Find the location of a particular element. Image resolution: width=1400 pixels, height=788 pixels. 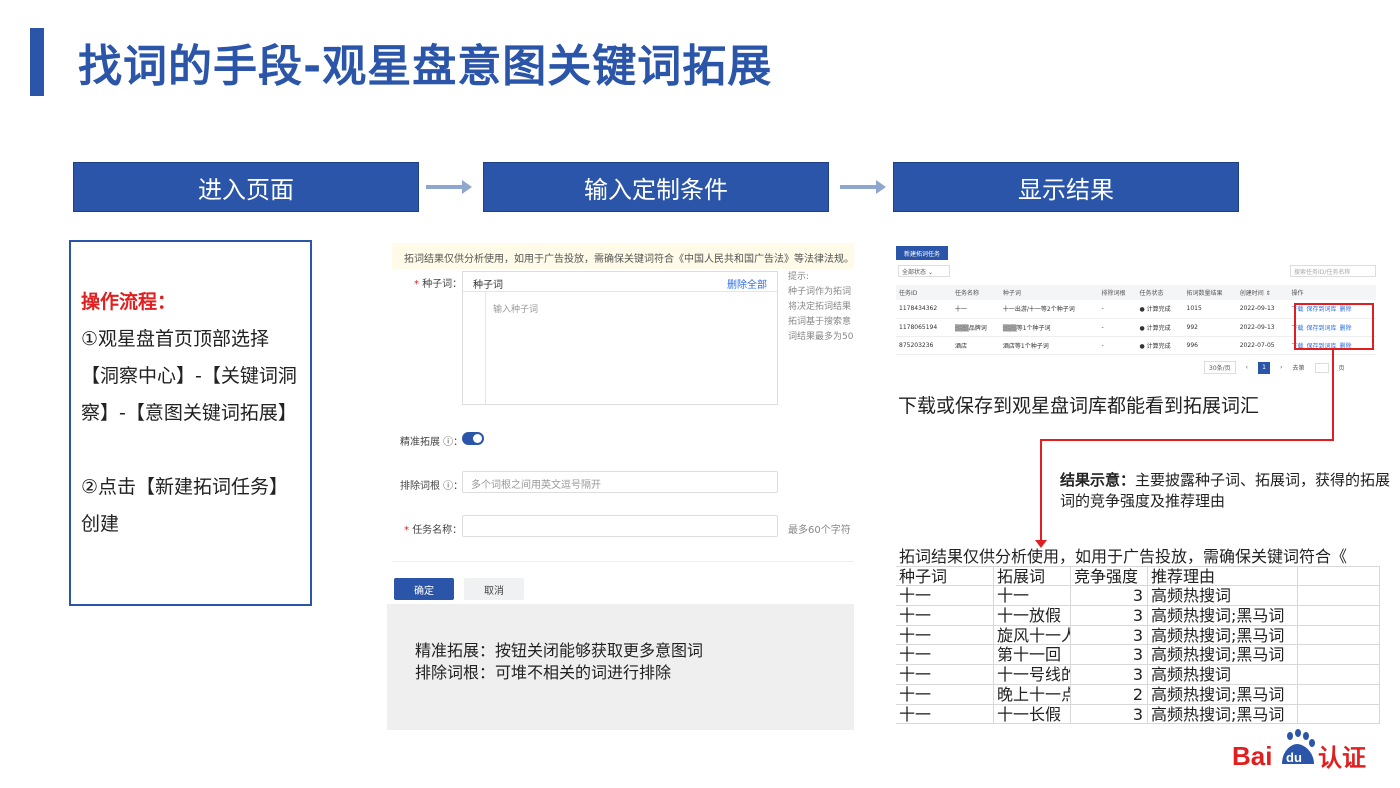

svg-text: Bai is located at coordinates (1252, 756).